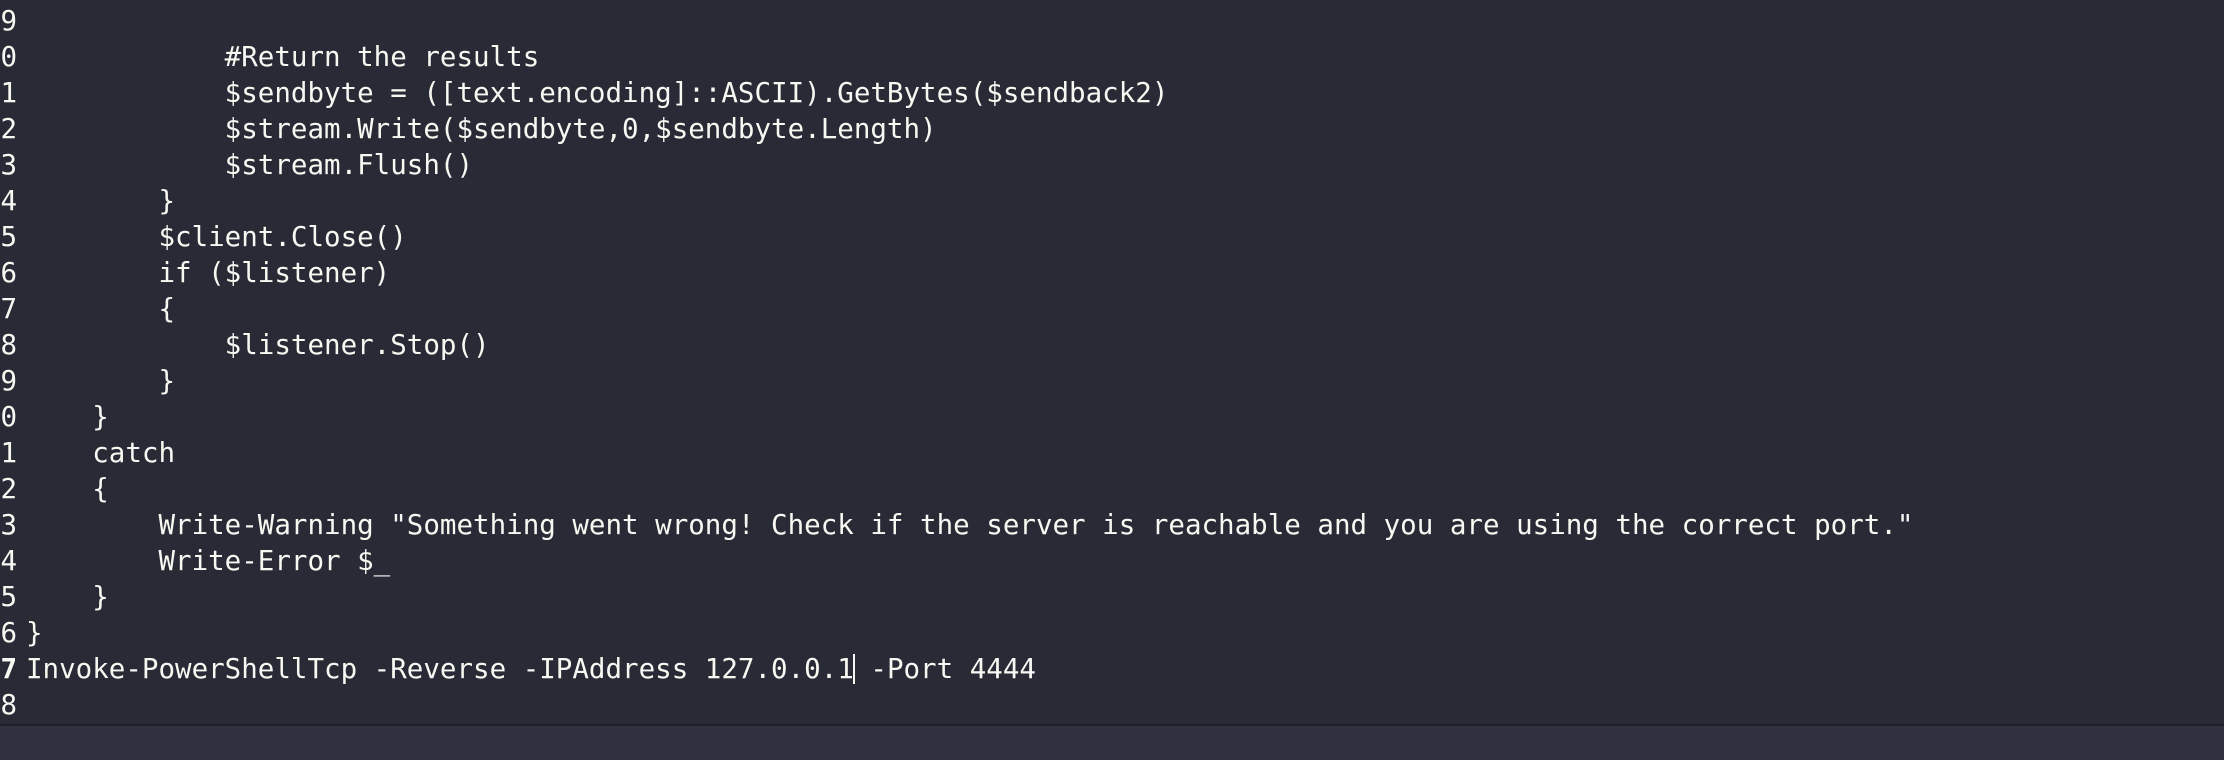  Describe the element at coordinates (1112, 345) in the screenshot. I see `code-line: 8 $listener.Stop()` at that location.